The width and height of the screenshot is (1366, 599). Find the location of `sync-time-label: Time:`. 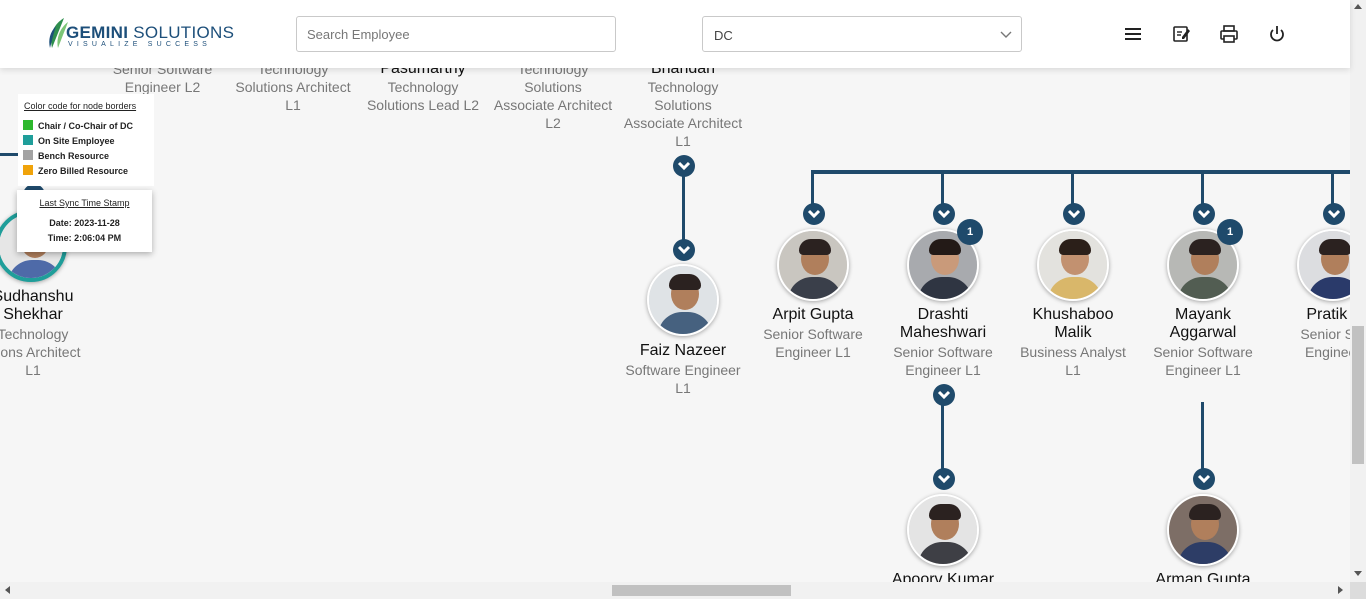

sync-time-label: Time: is located at coordinates (59, 238).